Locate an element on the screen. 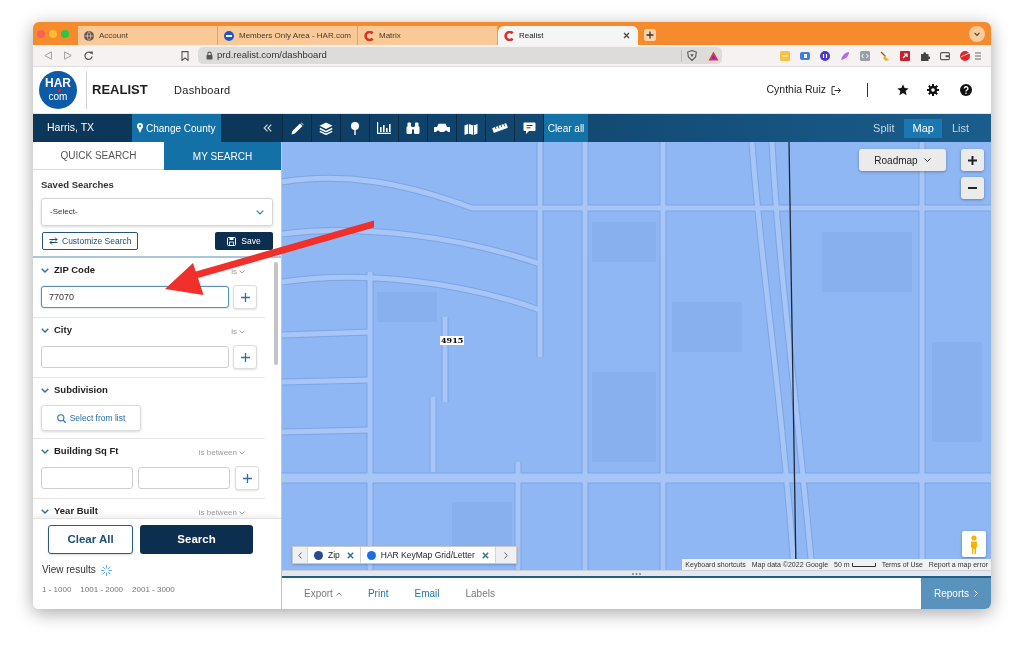  zoom-out-button is located at coordinates (972, 188).